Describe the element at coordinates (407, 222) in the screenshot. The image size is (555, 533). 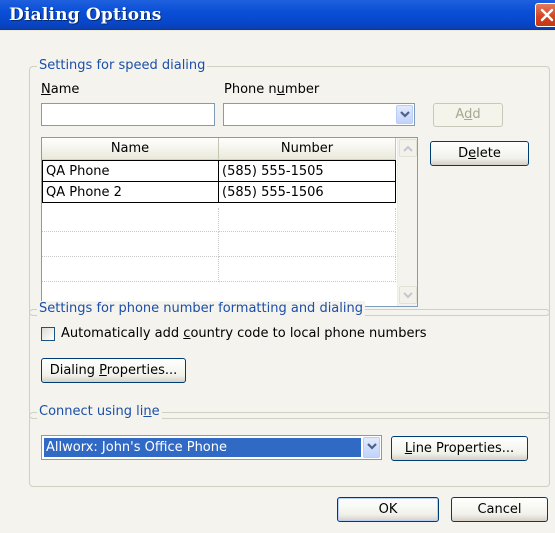
I see `table-scrollbar` at that location.